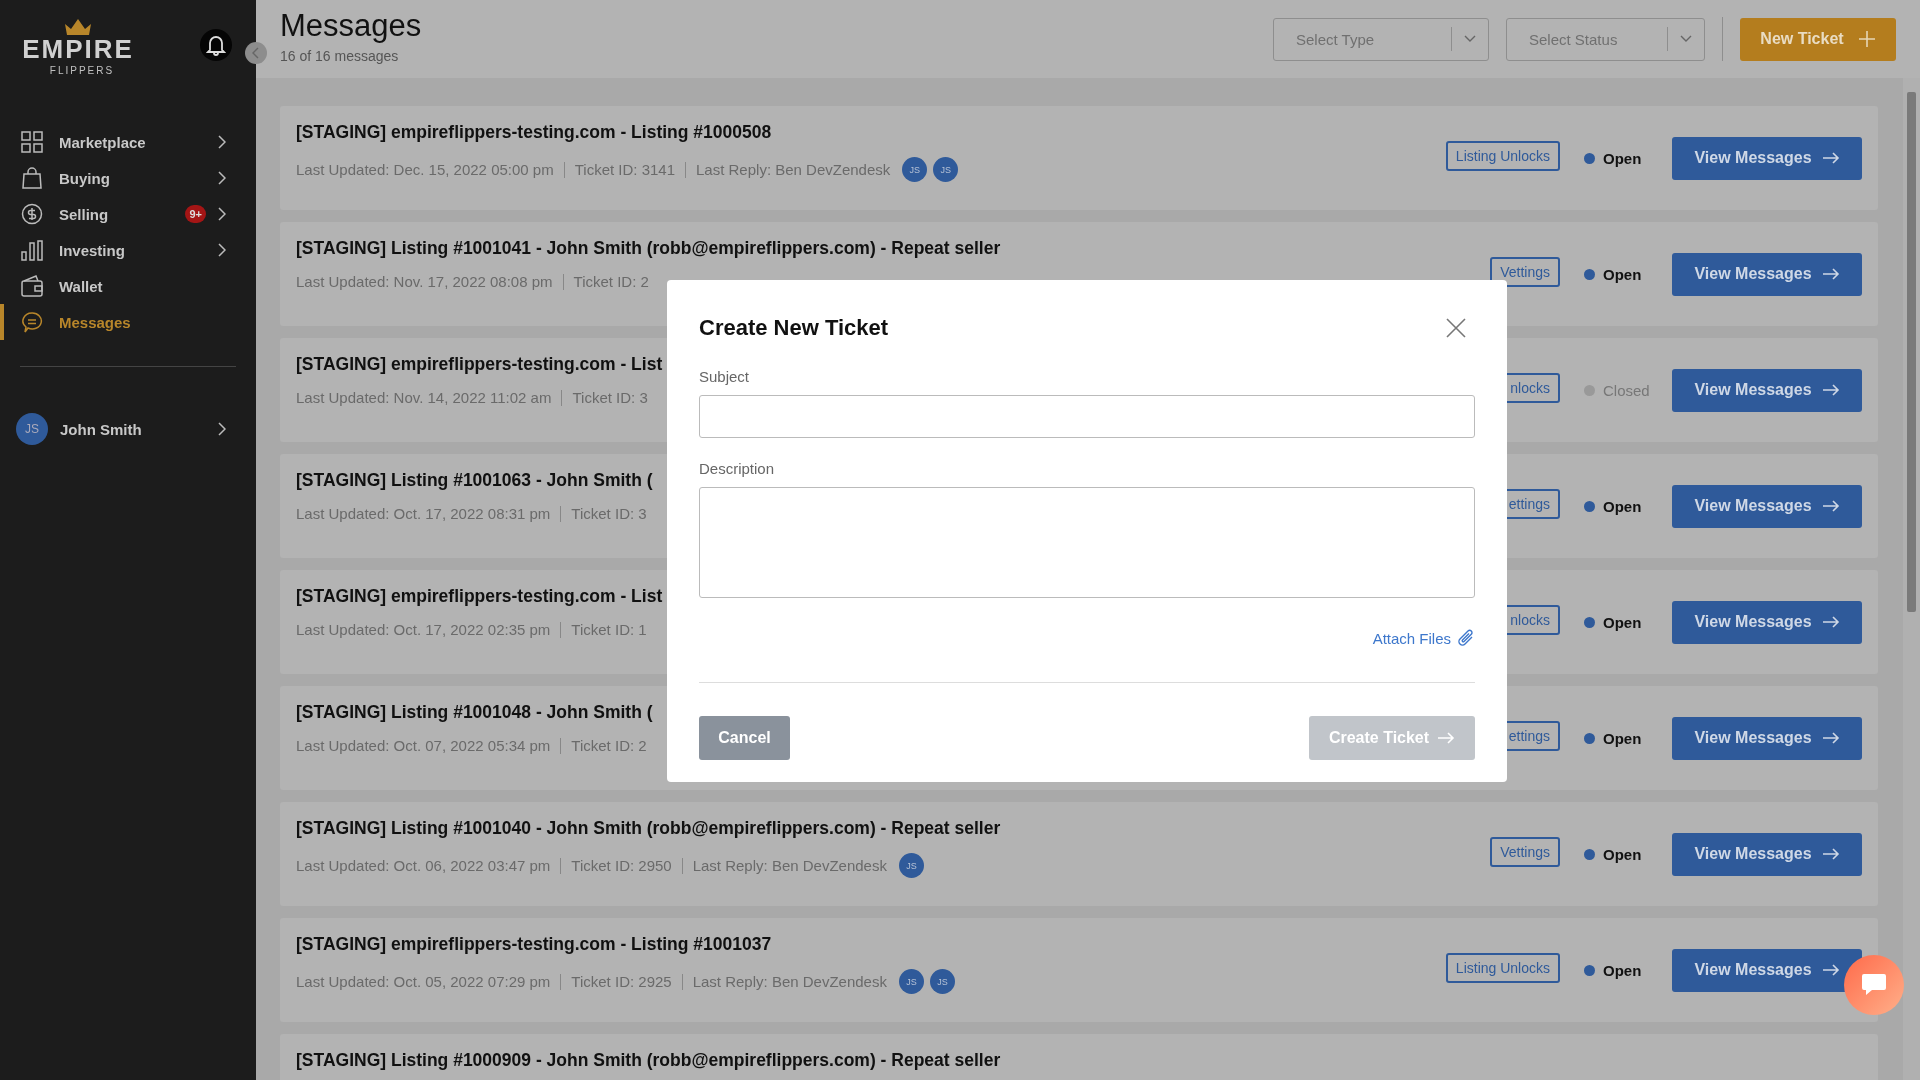 This screenshot has width=1920, height=1080. I want to click on ticket-title: [STAGING] Listing #1001063 - John Smith (, so click(474, 480).